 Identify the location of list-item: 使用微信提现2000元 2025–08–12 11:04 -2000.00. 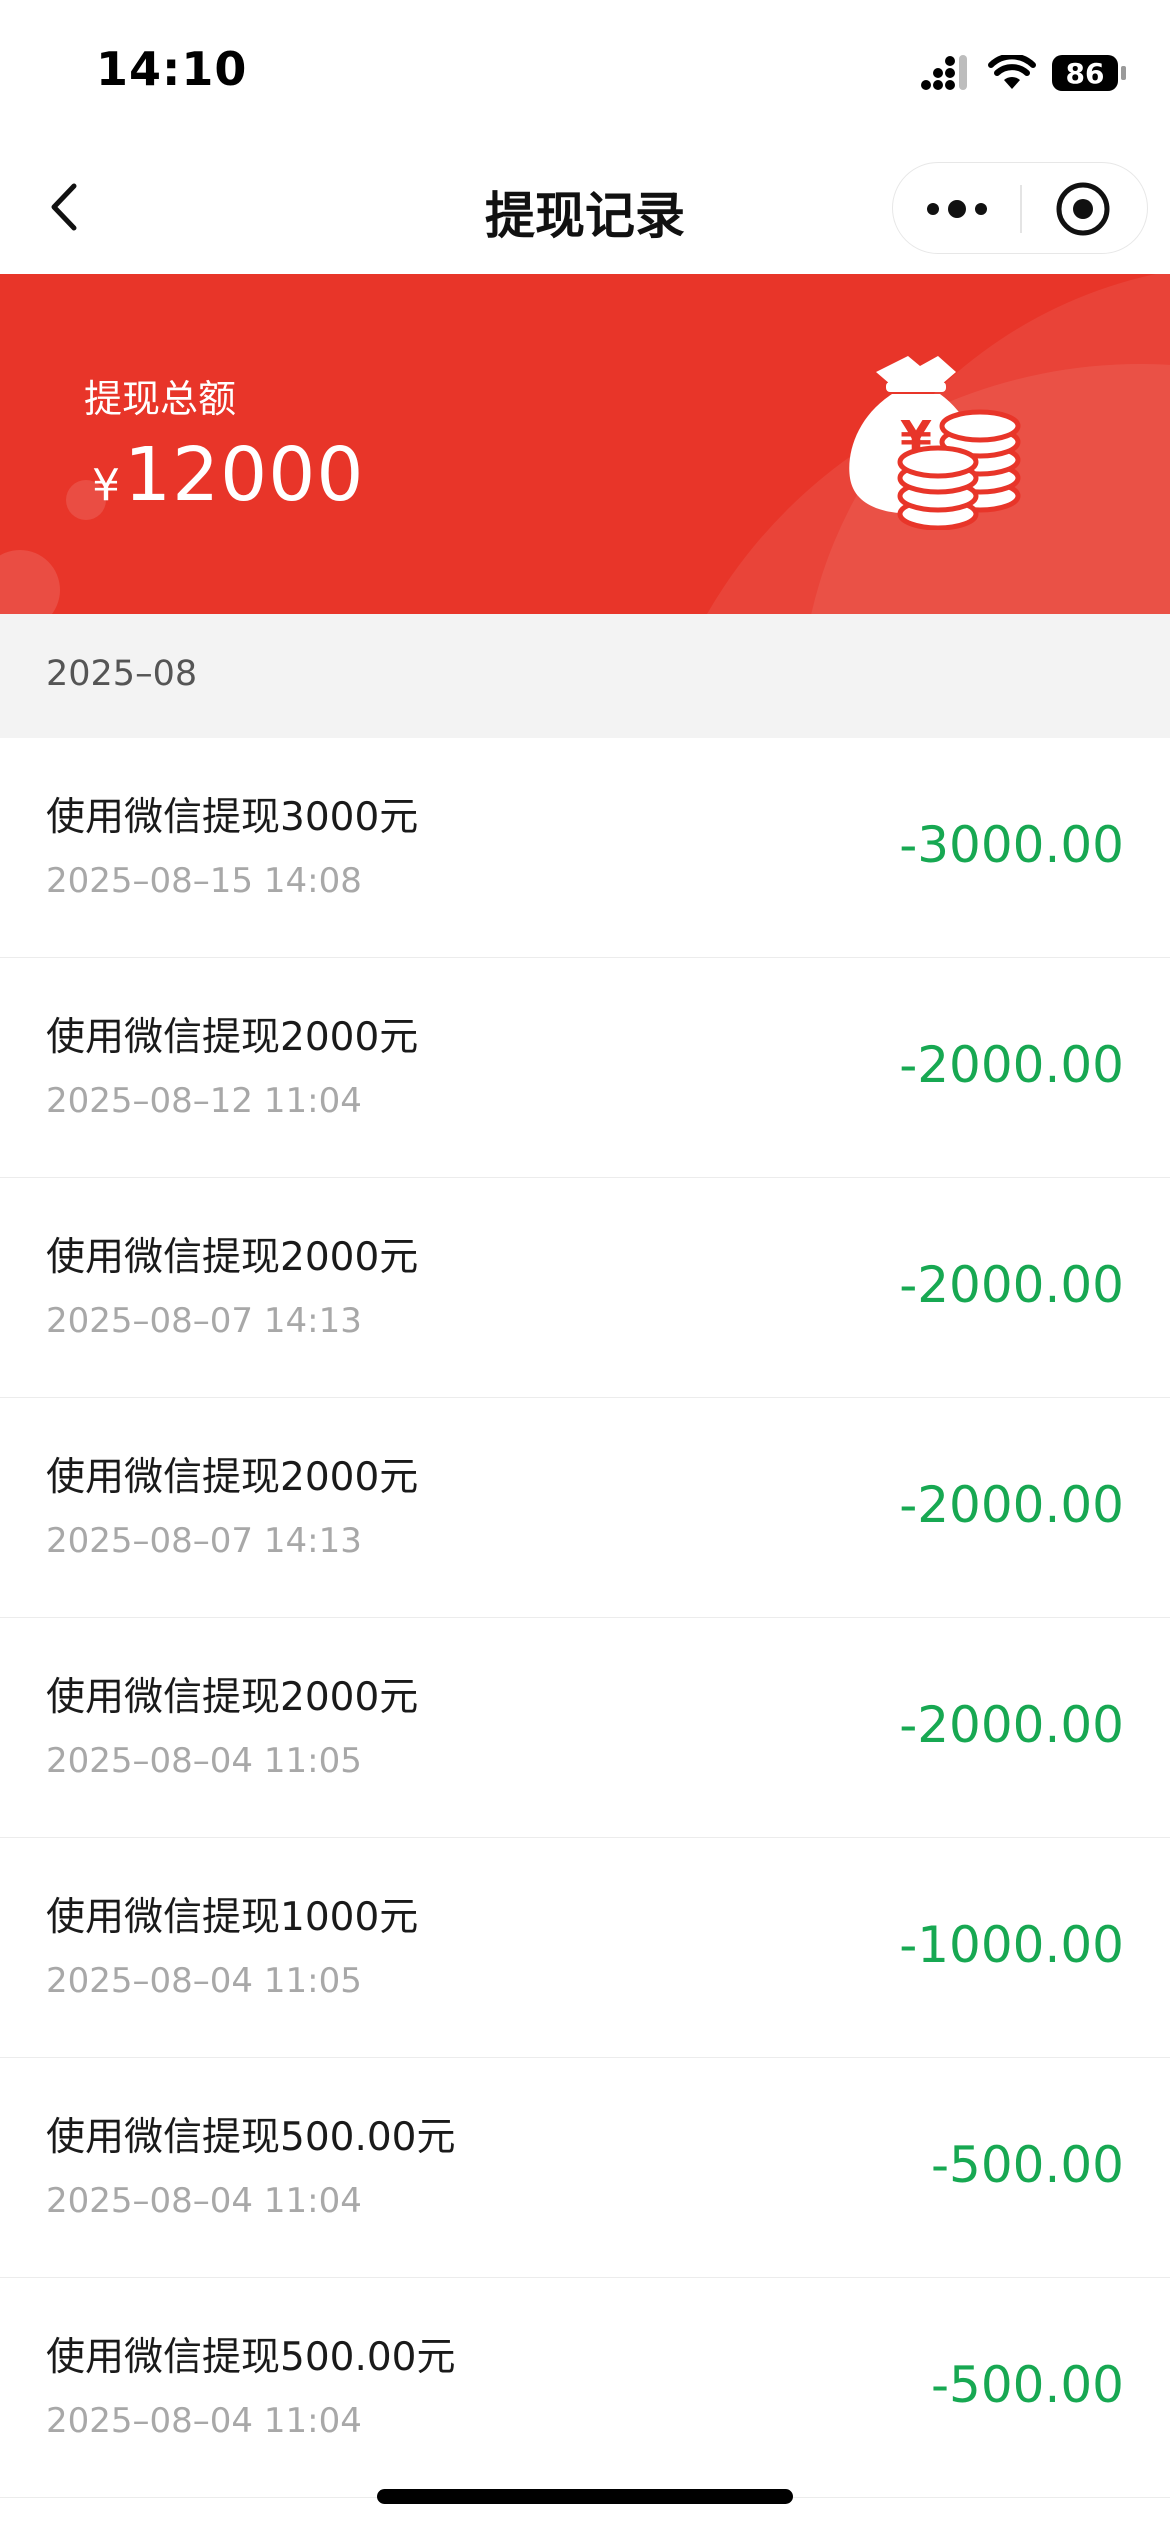
(585, 1068).